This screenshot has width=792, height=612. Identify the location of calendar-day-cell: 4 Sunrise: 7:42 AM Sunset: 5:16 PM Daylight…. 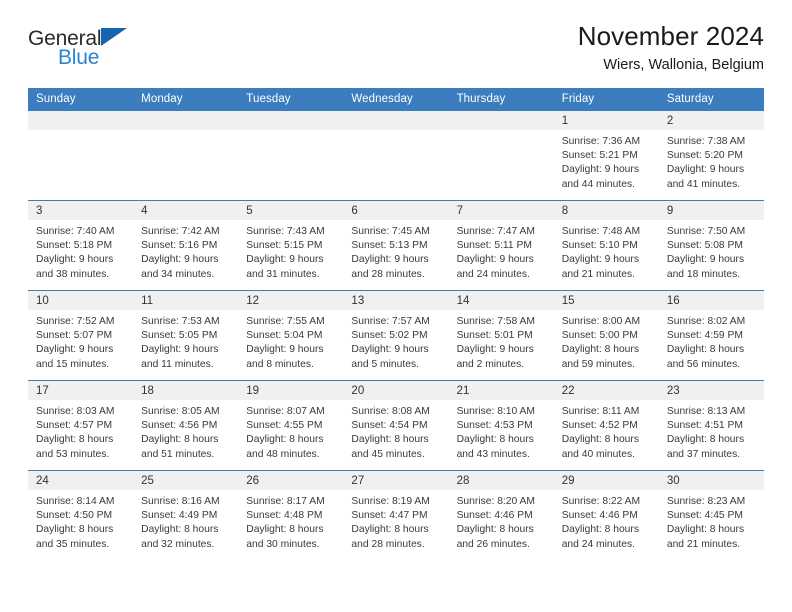
(186, 245).